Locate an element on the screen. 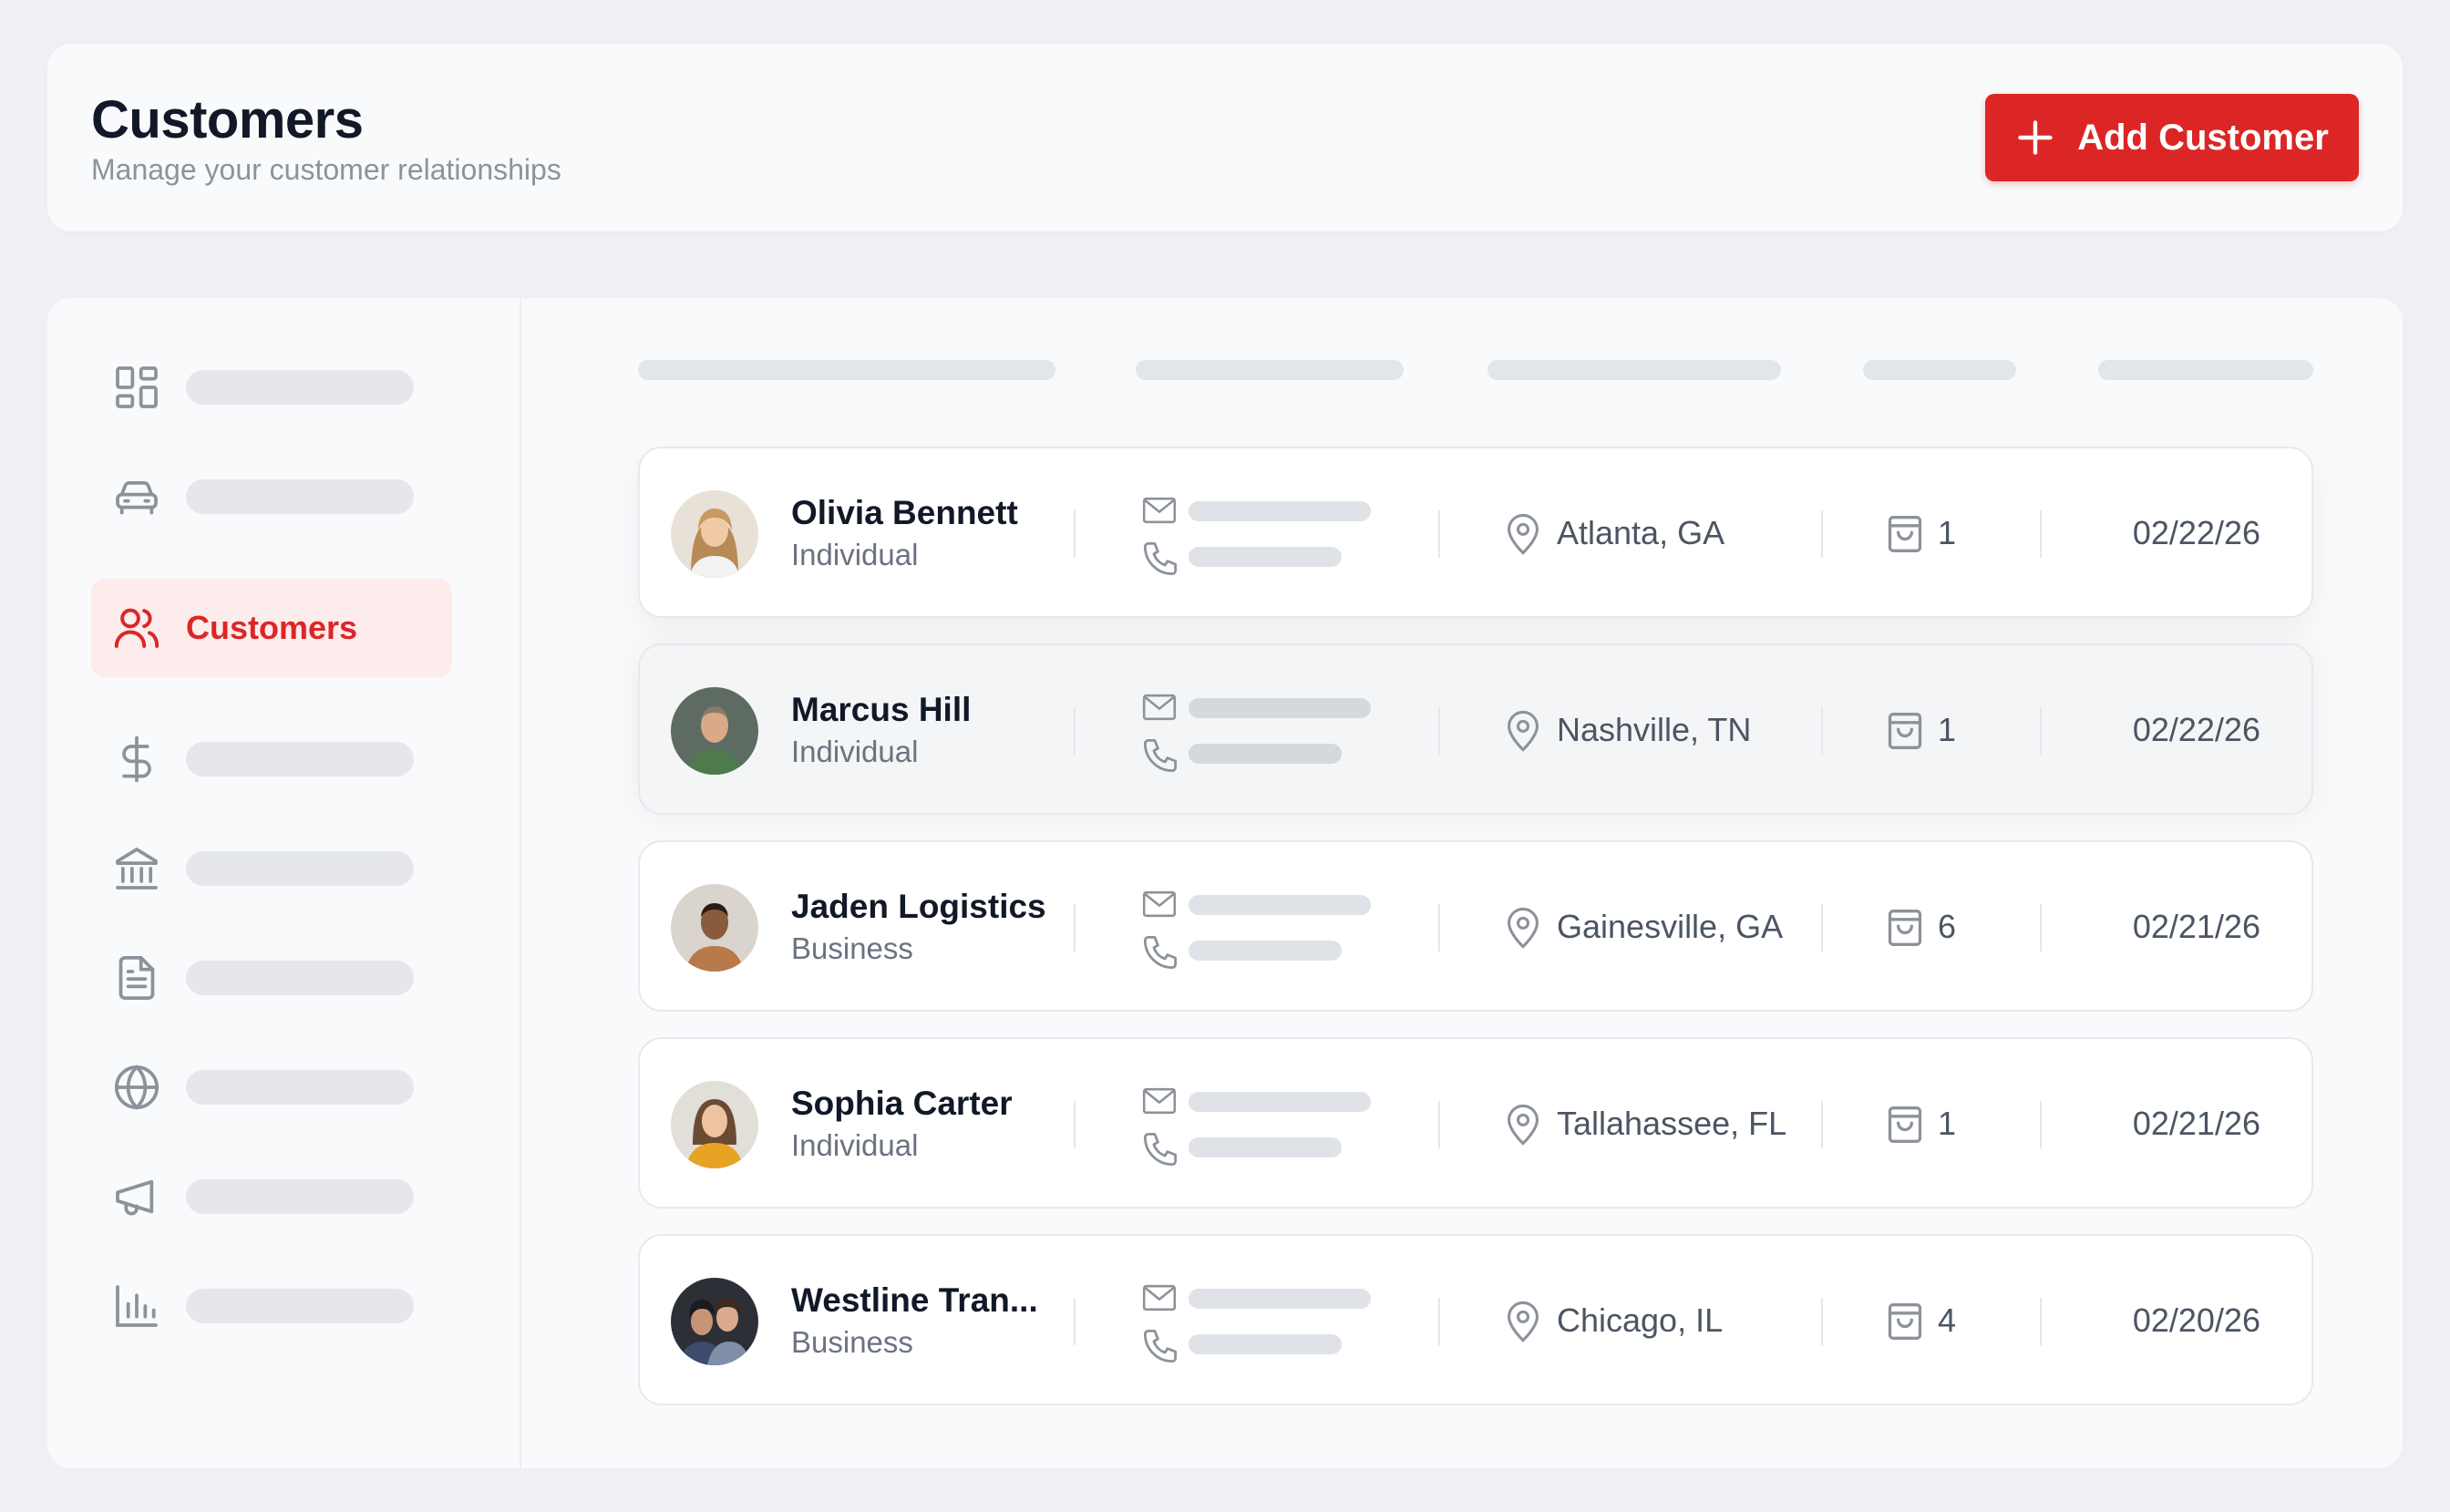 The image size is (2450, 1512). sidebar-item-vehicles is located at coordinates (272, 496).